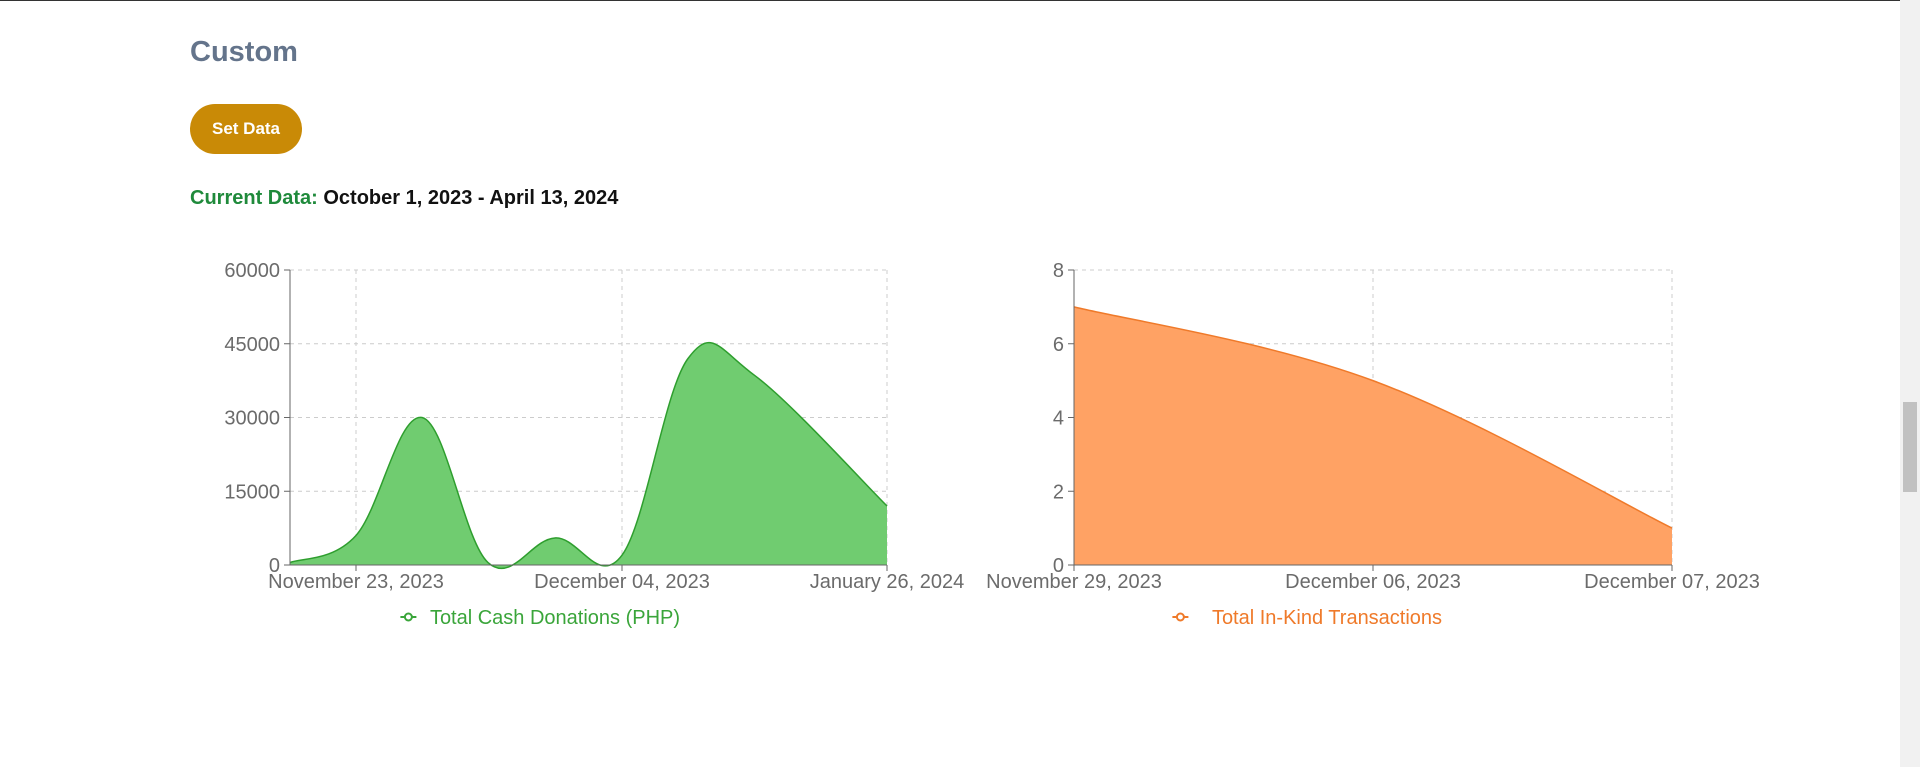  What do you see at coordinates (1058, 419) in the screenshot?
I see `y-tick-label: 4` at bounding box center [1058, 419].